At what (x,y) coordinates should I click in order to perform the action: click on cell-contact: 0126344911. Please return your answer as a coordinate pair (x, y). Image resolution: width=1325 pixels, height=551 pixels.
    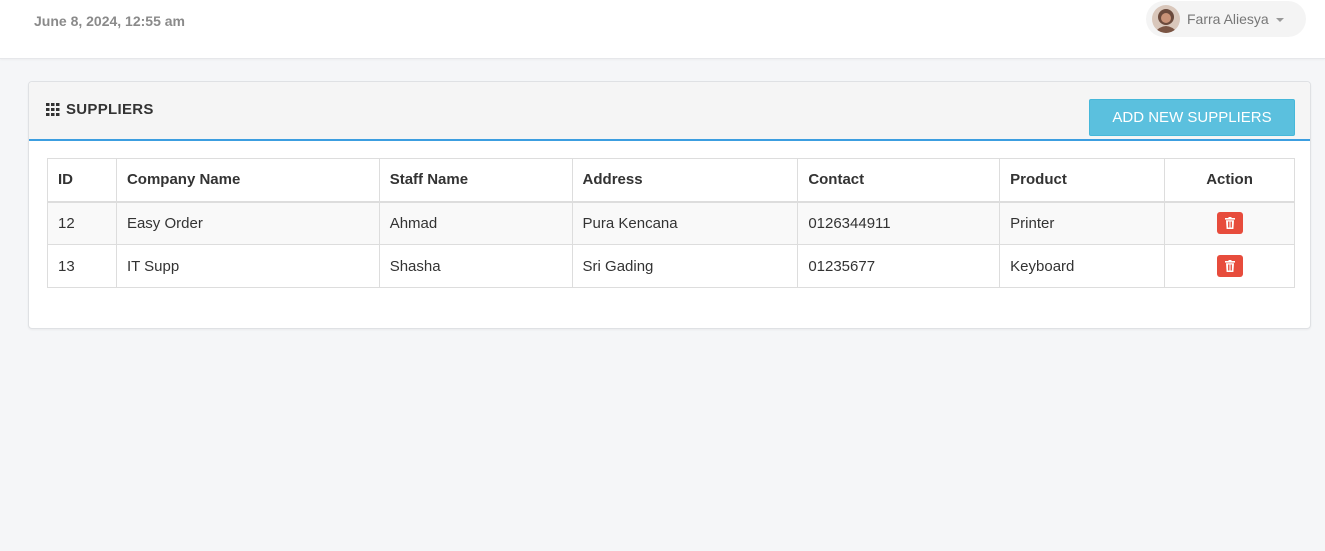
    Looking at the image, I should click on (899, 223).